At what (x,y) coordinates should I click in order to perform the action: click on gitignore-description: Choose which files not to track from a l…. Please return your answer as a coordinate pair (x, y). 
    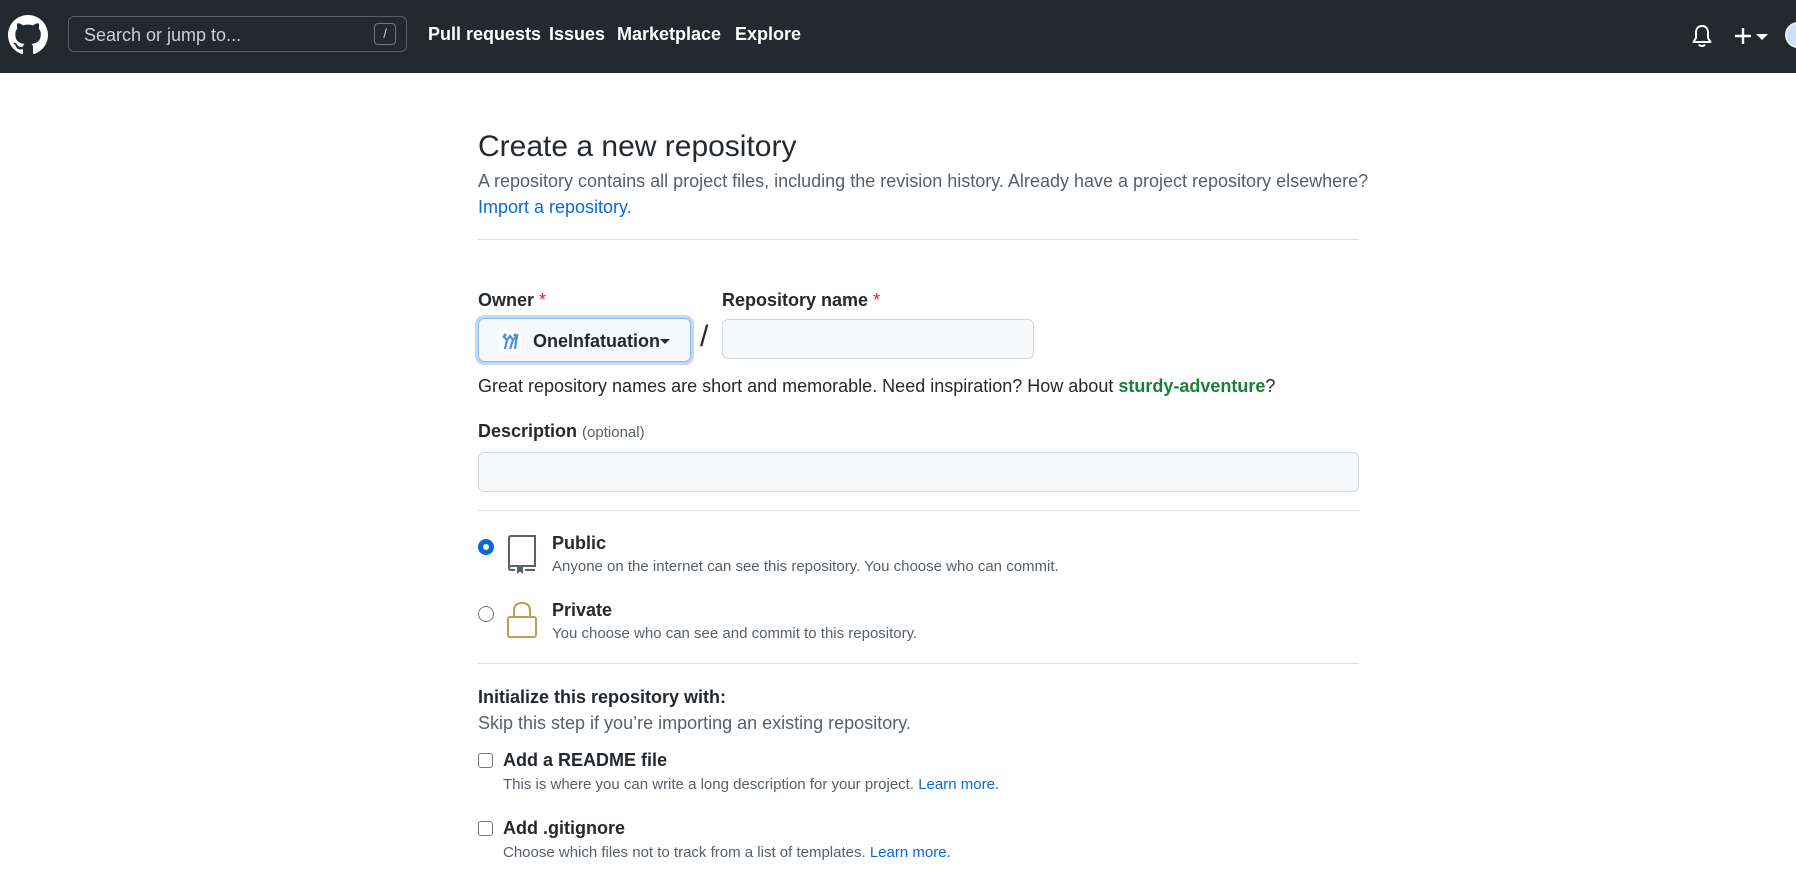
    Looking at the image, I should click on (727, 852).